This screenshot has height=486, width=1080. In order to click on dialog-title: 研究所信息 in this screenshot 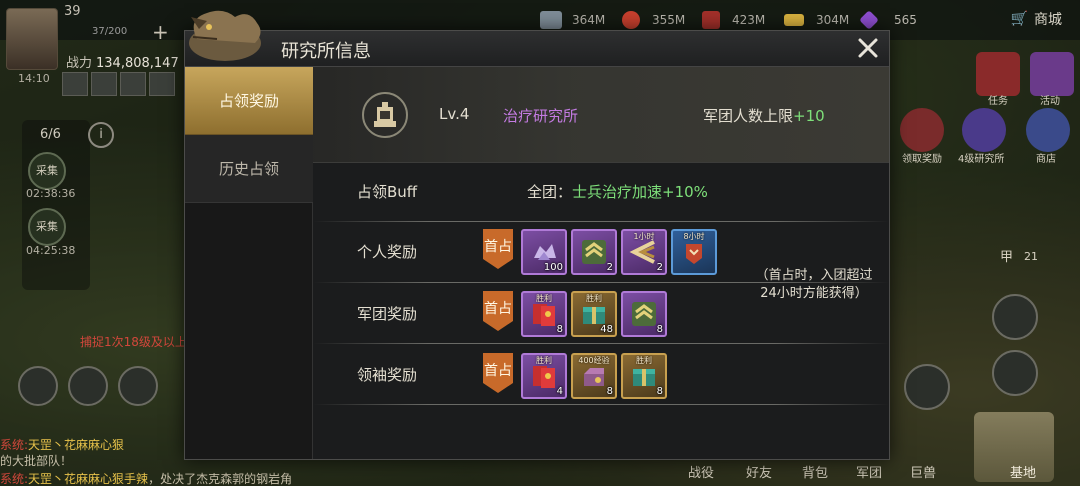, I will do `click(326, 51)`.